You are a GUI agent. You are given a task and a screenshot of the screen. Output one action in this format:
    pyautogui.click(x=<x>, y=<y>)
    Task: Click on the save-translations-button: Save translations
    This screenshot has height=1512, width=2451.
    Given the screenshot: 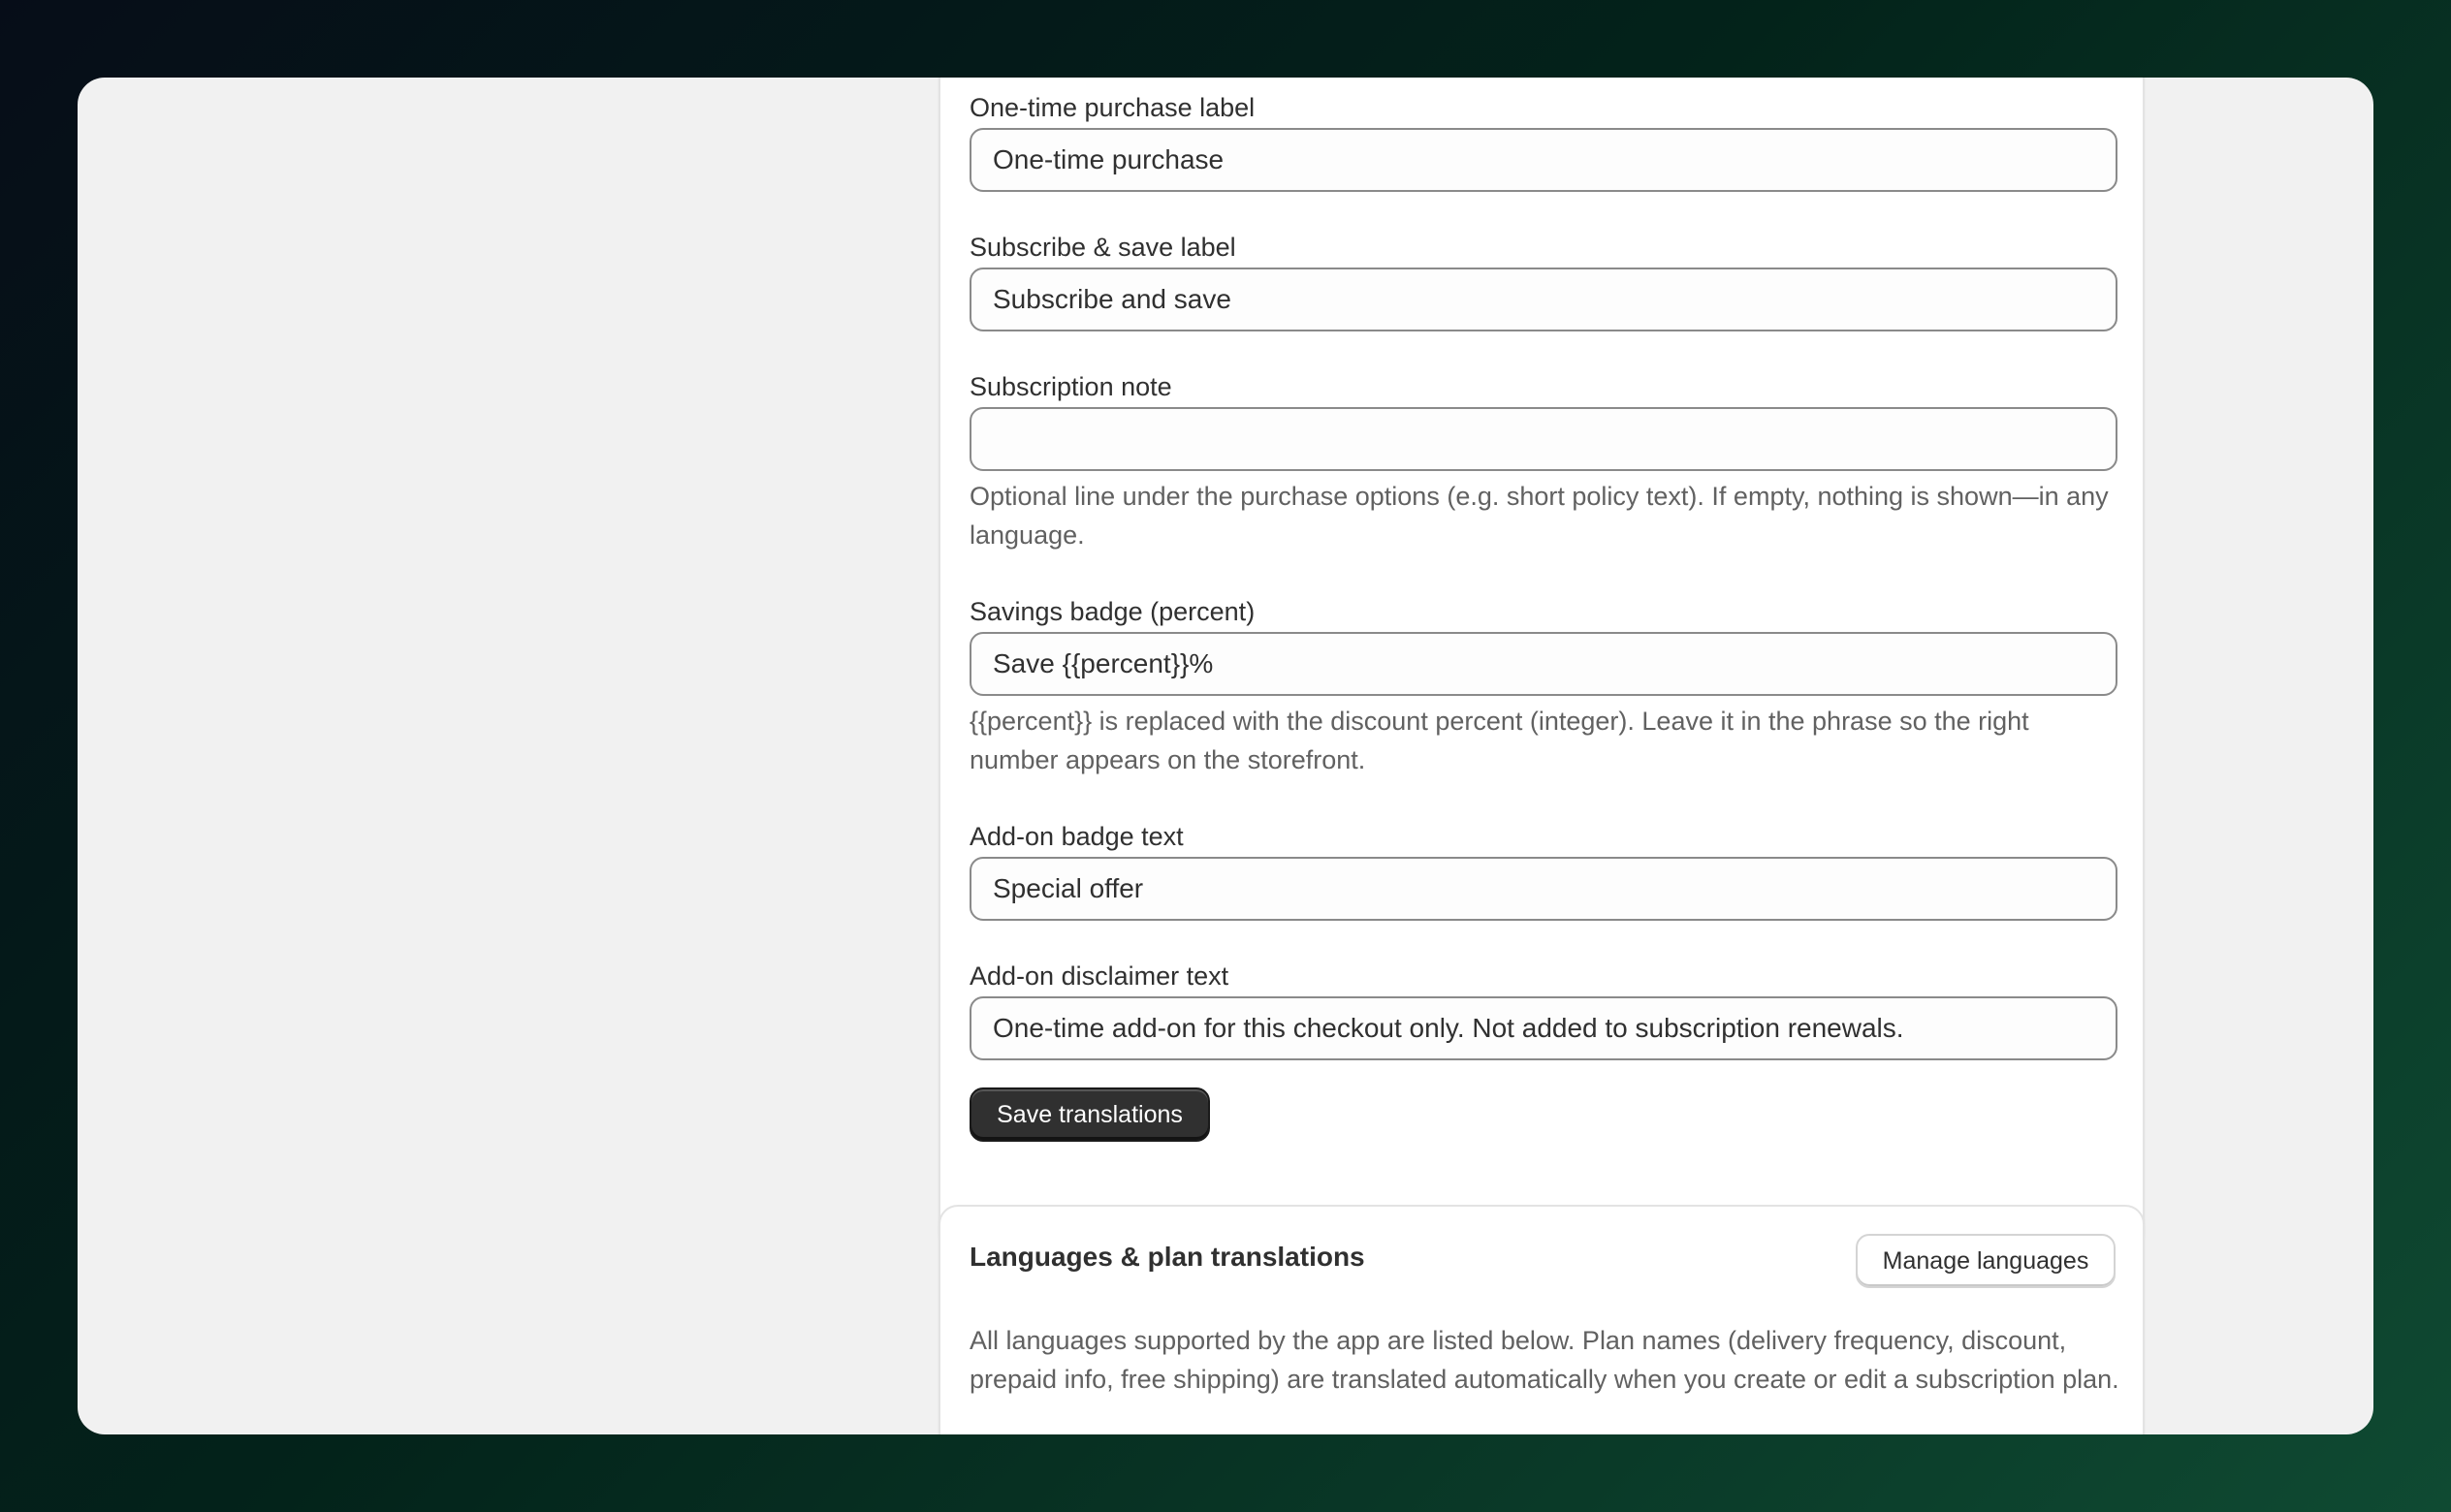 What is the action you would take?
    pyautogui.click(x=1090, y=1115)
    